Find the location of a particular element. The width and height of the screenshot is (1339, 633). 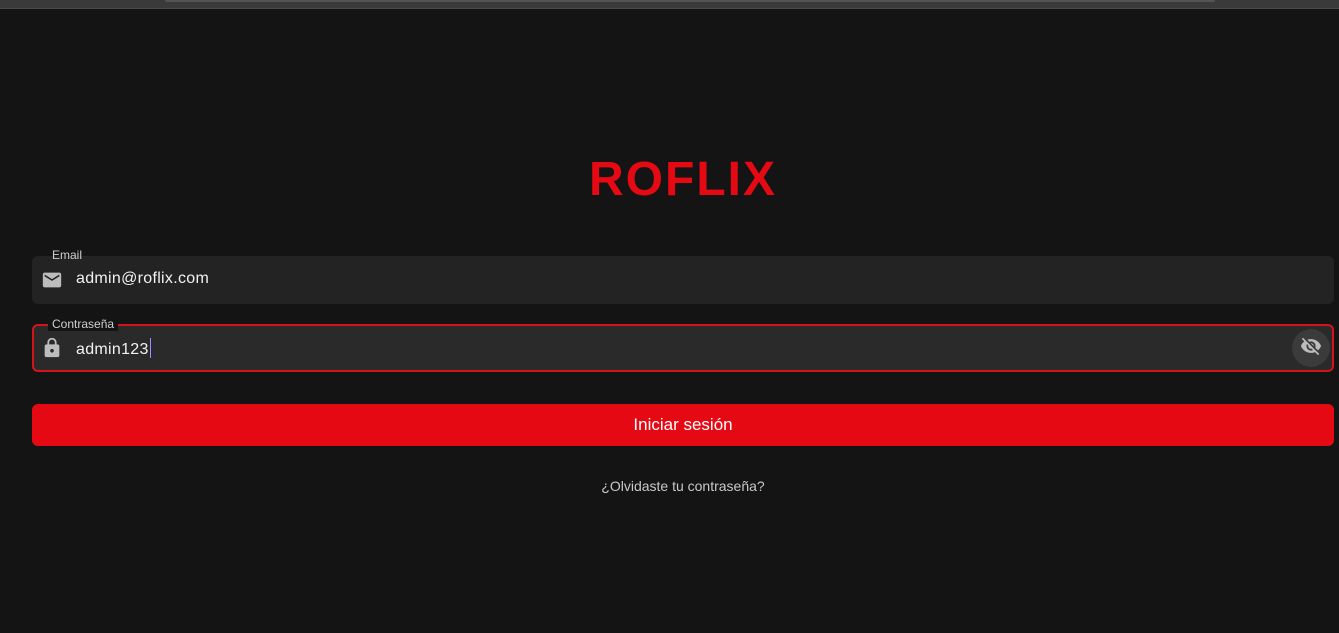

toggle-password-visibility-button is located at coordinates (1311, 348).